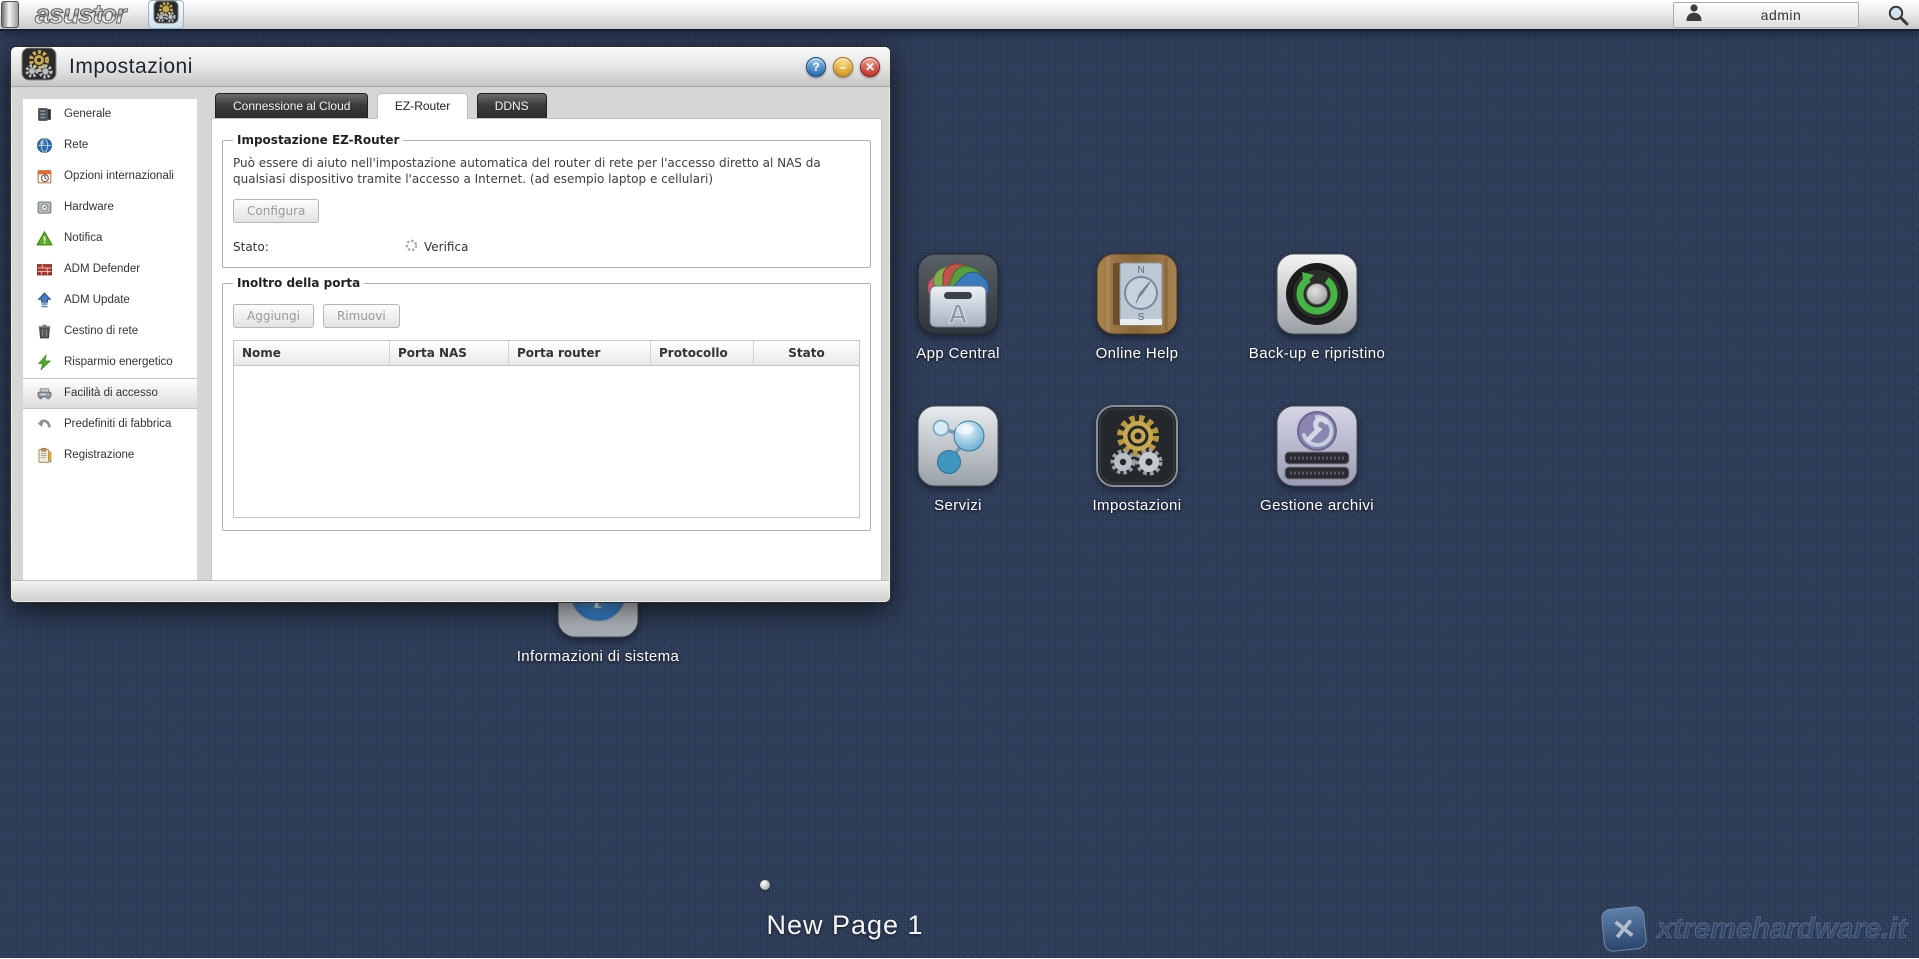  I want to click on port-forwarding-legend: Inoltro della porta, so click(298, 283).